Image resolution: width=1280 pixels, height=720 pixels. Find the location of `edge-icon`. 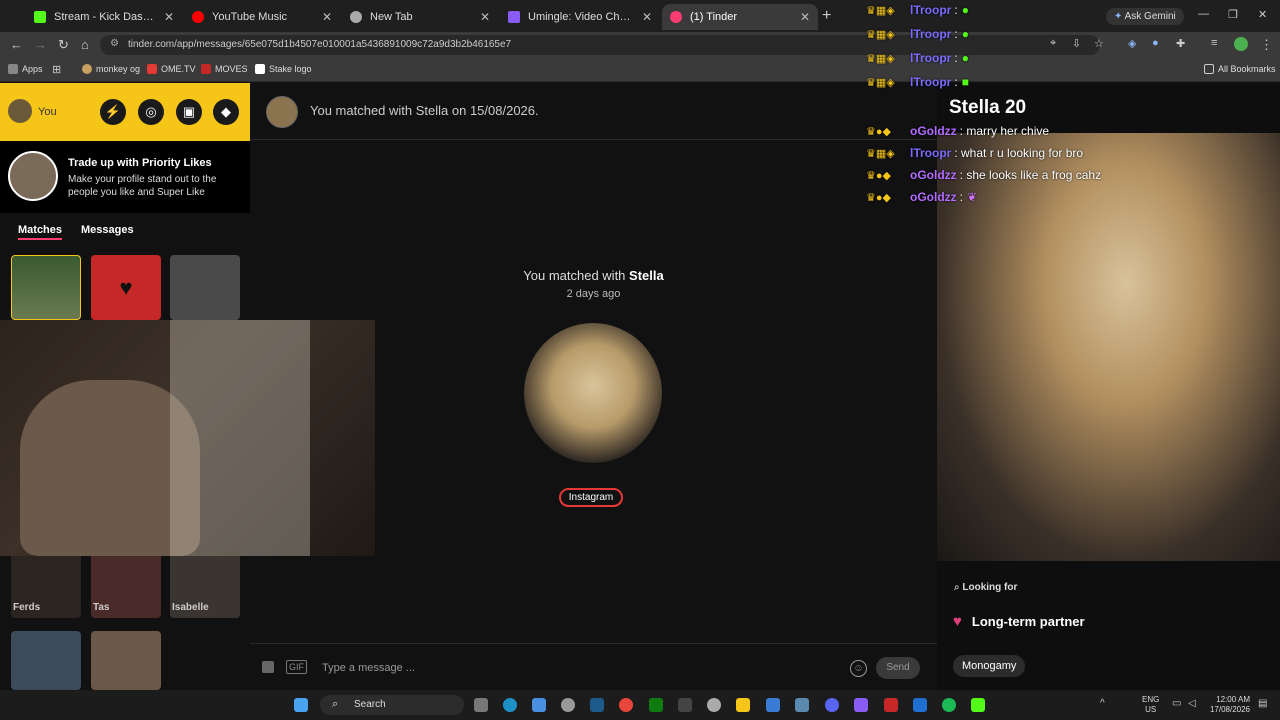

edge-icon is located at coordinates (510, 705).